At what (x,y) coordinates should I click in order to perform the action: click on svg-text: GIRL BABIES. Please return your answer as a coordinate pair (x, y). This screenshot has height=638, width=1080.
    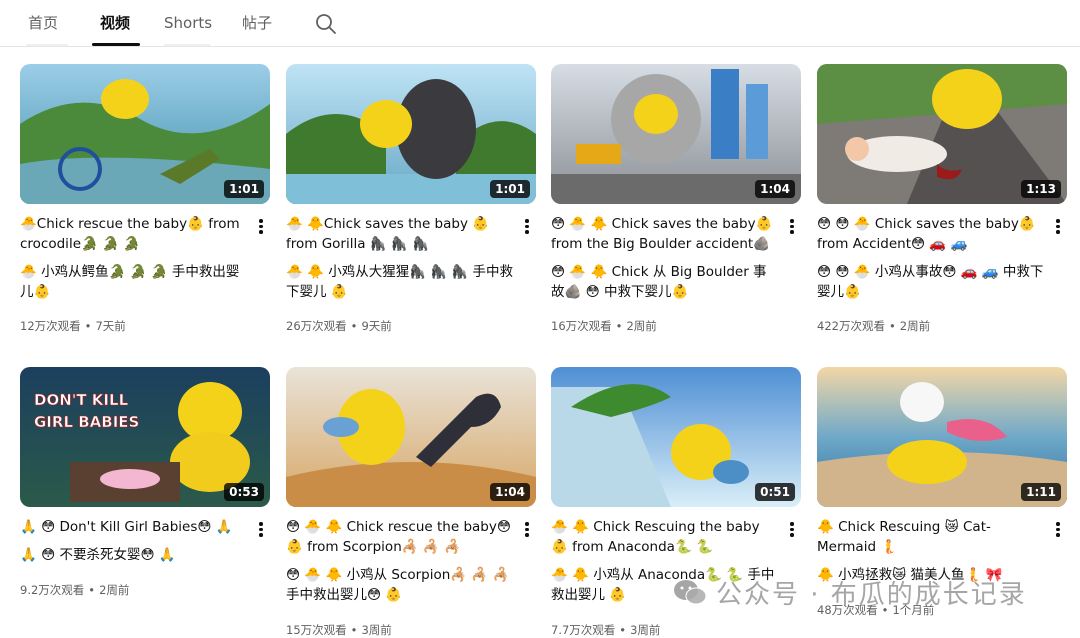
    Looking at the image, I should click on (86, 422).